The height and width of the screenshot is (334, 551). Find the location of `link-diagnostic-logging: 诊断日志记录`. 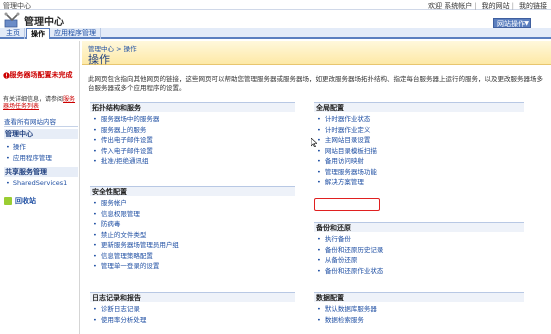

link-diagnostic-logging: 诊断日志记录 is located at coordinates (192, 309).